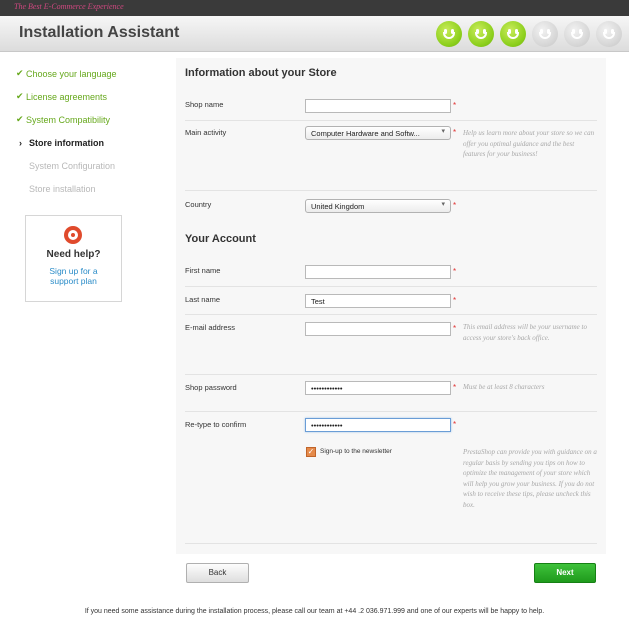  What do you see at coordinates (378, 329) in the screenshot?
I see `email-input` at bounding box center [378, 329].